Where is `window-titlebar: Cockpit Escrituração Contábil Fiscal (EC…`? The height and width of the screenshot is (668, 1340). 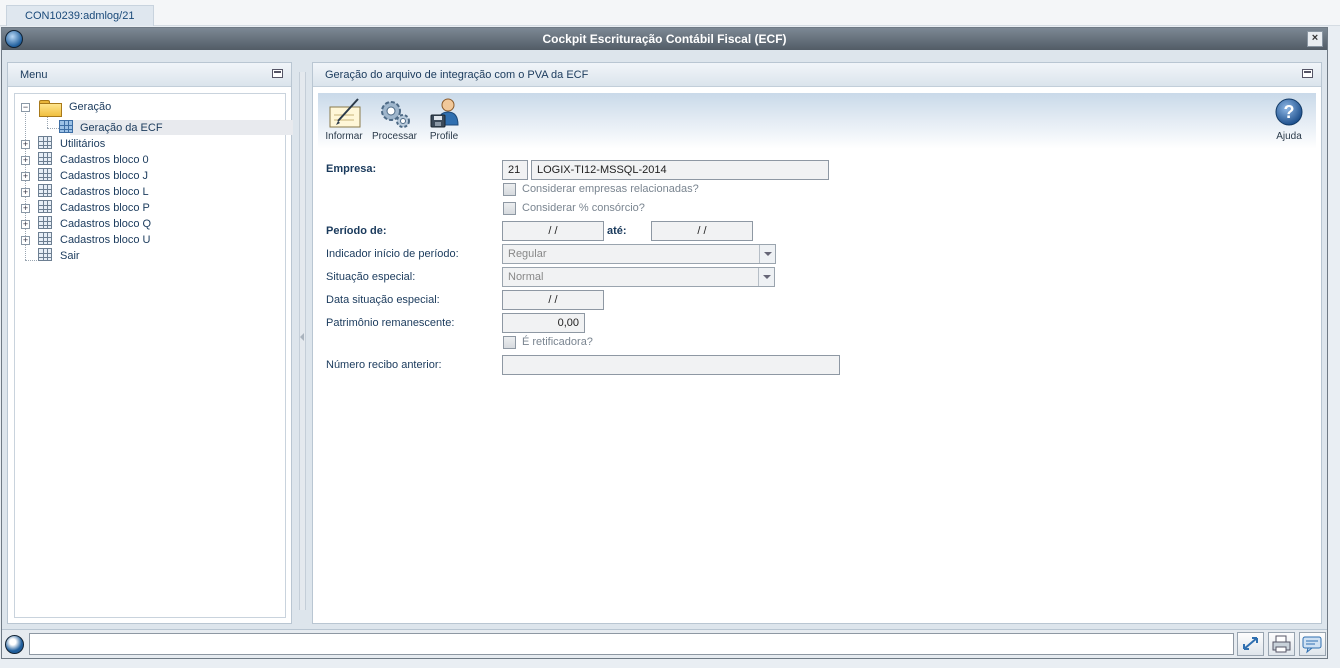
window-titlebar: Cockpit Escrituração Contábil Fiscal (EC… is located at coordinates (664, 39).